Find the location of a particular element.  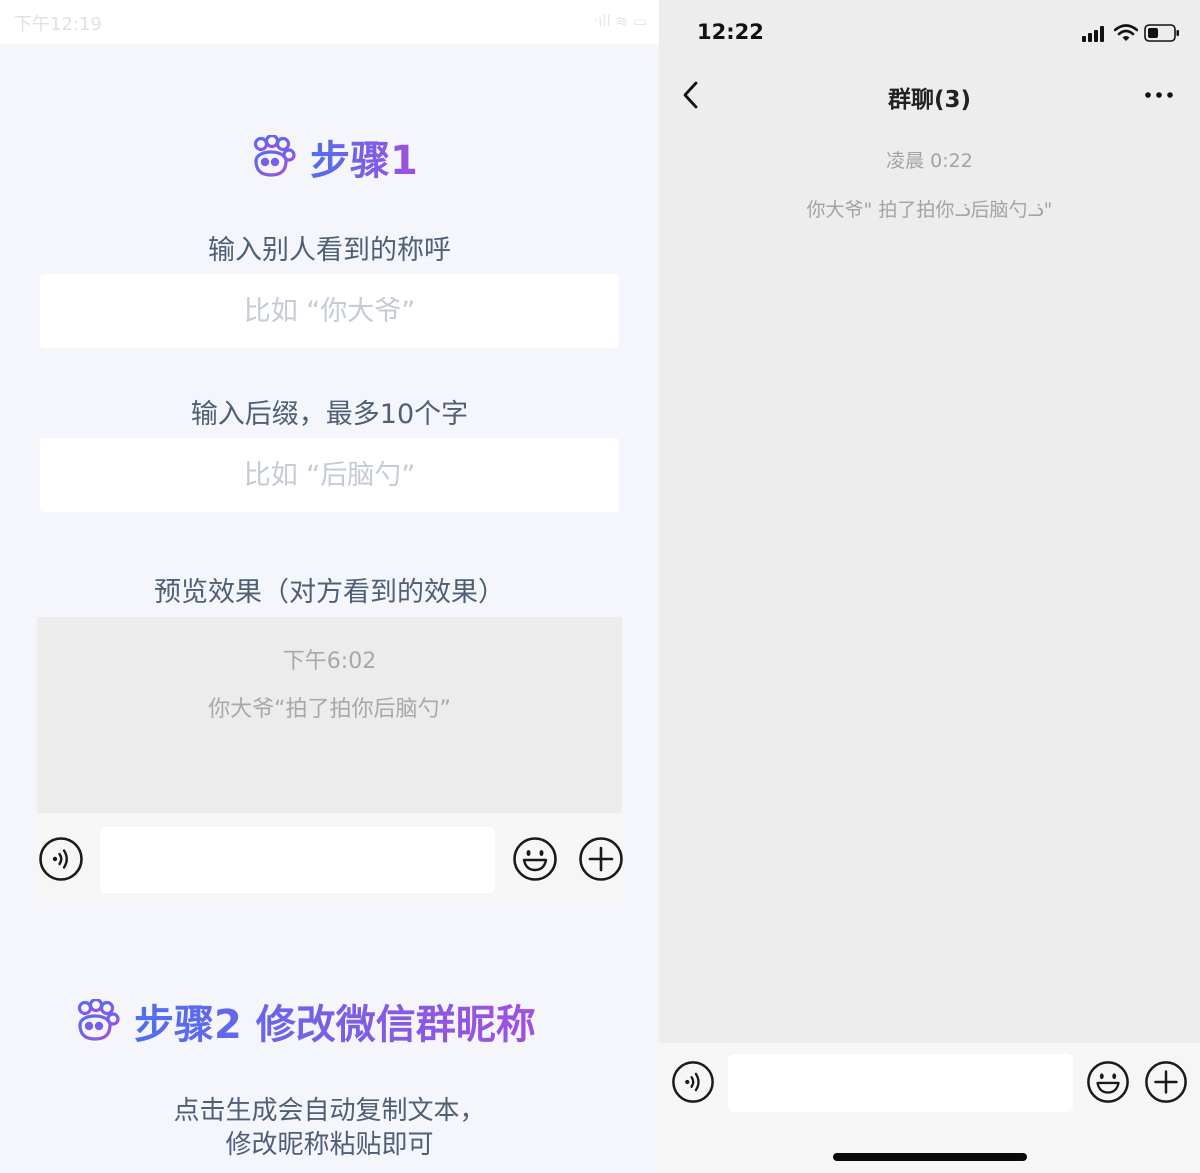

name-label: 输入别人看到的称呼 is located at coordinates (329, 250).